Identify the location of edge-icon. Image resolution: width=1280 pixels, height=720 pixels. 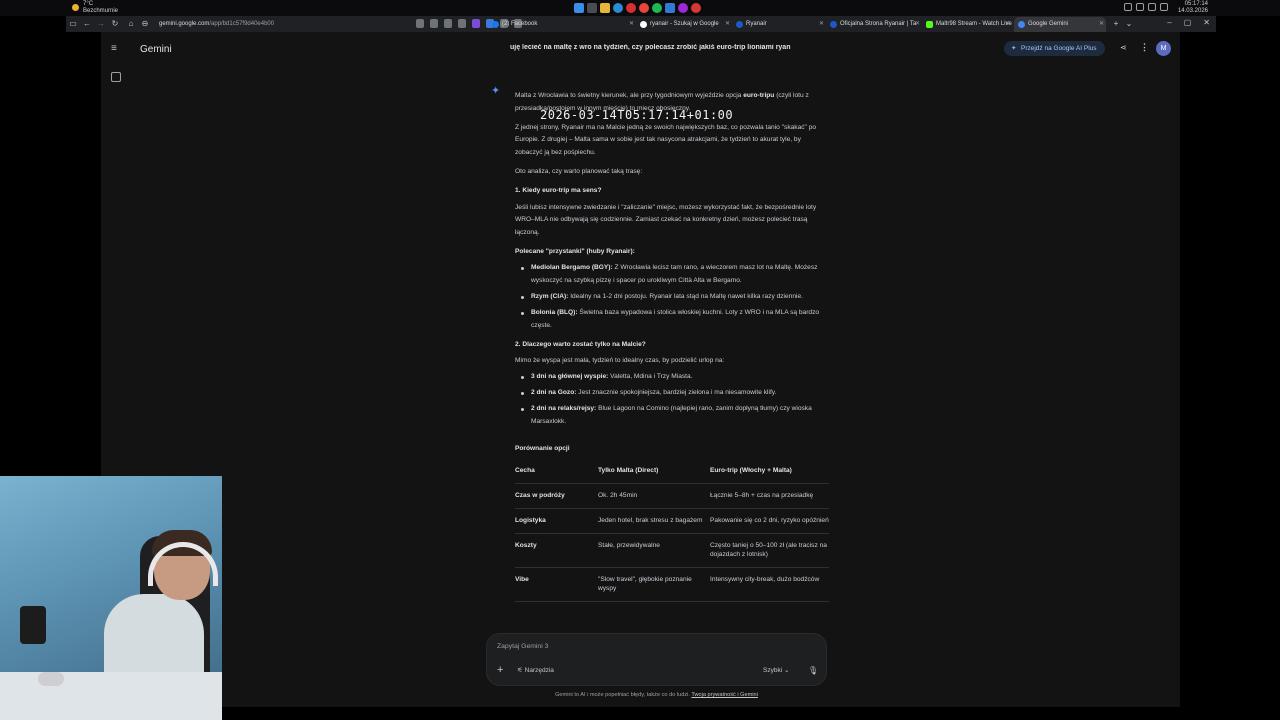
(618, 8).